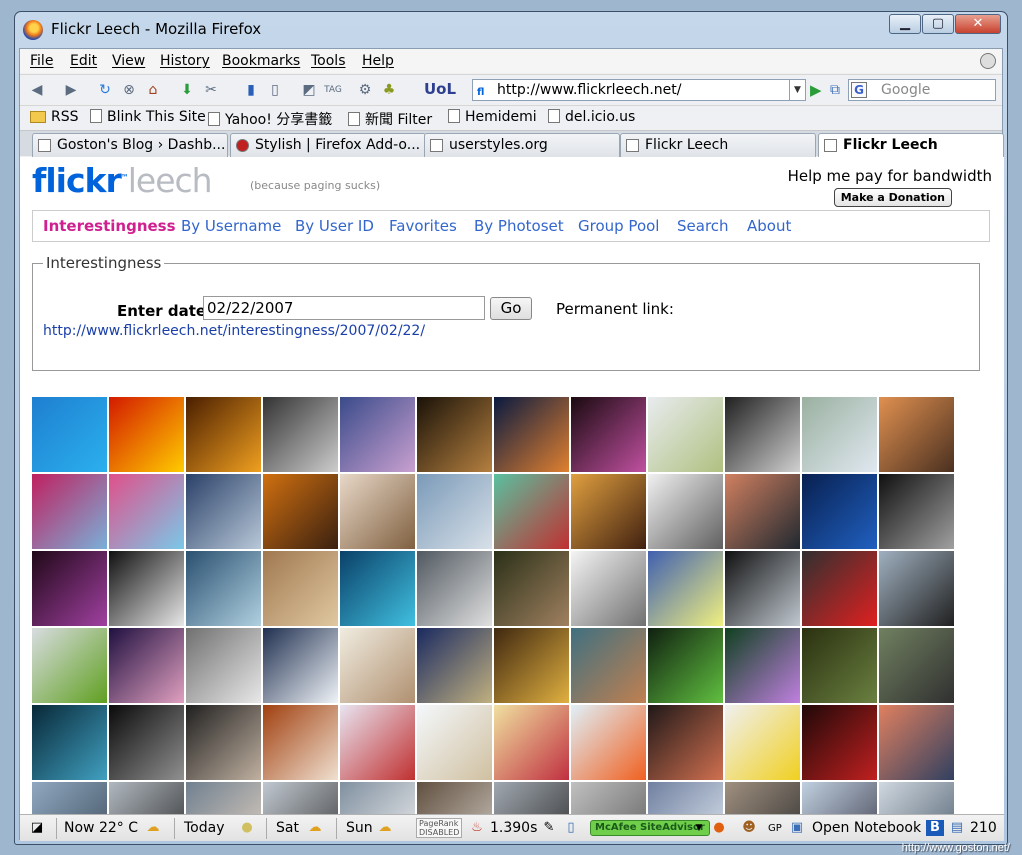  I want to click on weather-today: Today, so click(204, 828).